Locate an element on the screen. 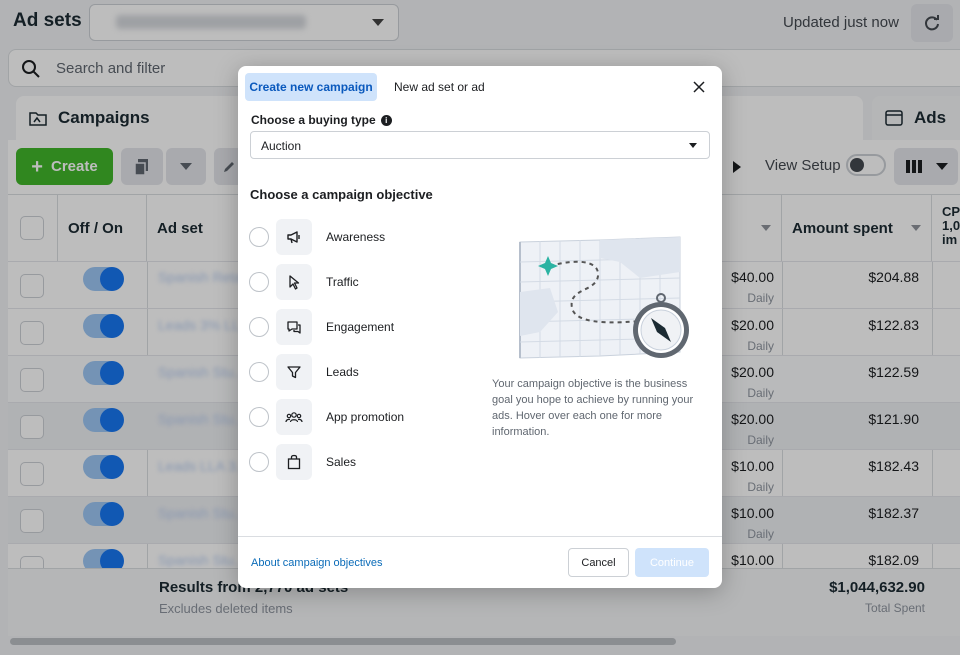 This screenshot has height=655, width=960. about-objectives-link: About campaign objectives is located at coordinates (316, 563).